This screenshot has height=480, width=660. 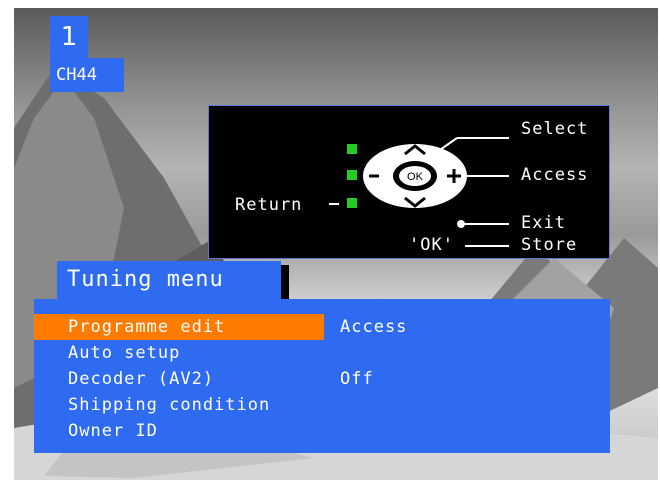 I want to click on access-label: Access, so click(x=555, y=175).